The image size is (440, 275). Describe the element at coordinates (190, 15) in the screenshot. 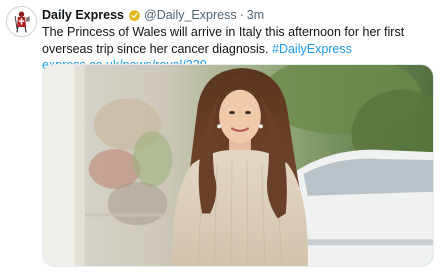

I see `author-handle: @Daily_Express` at that location.